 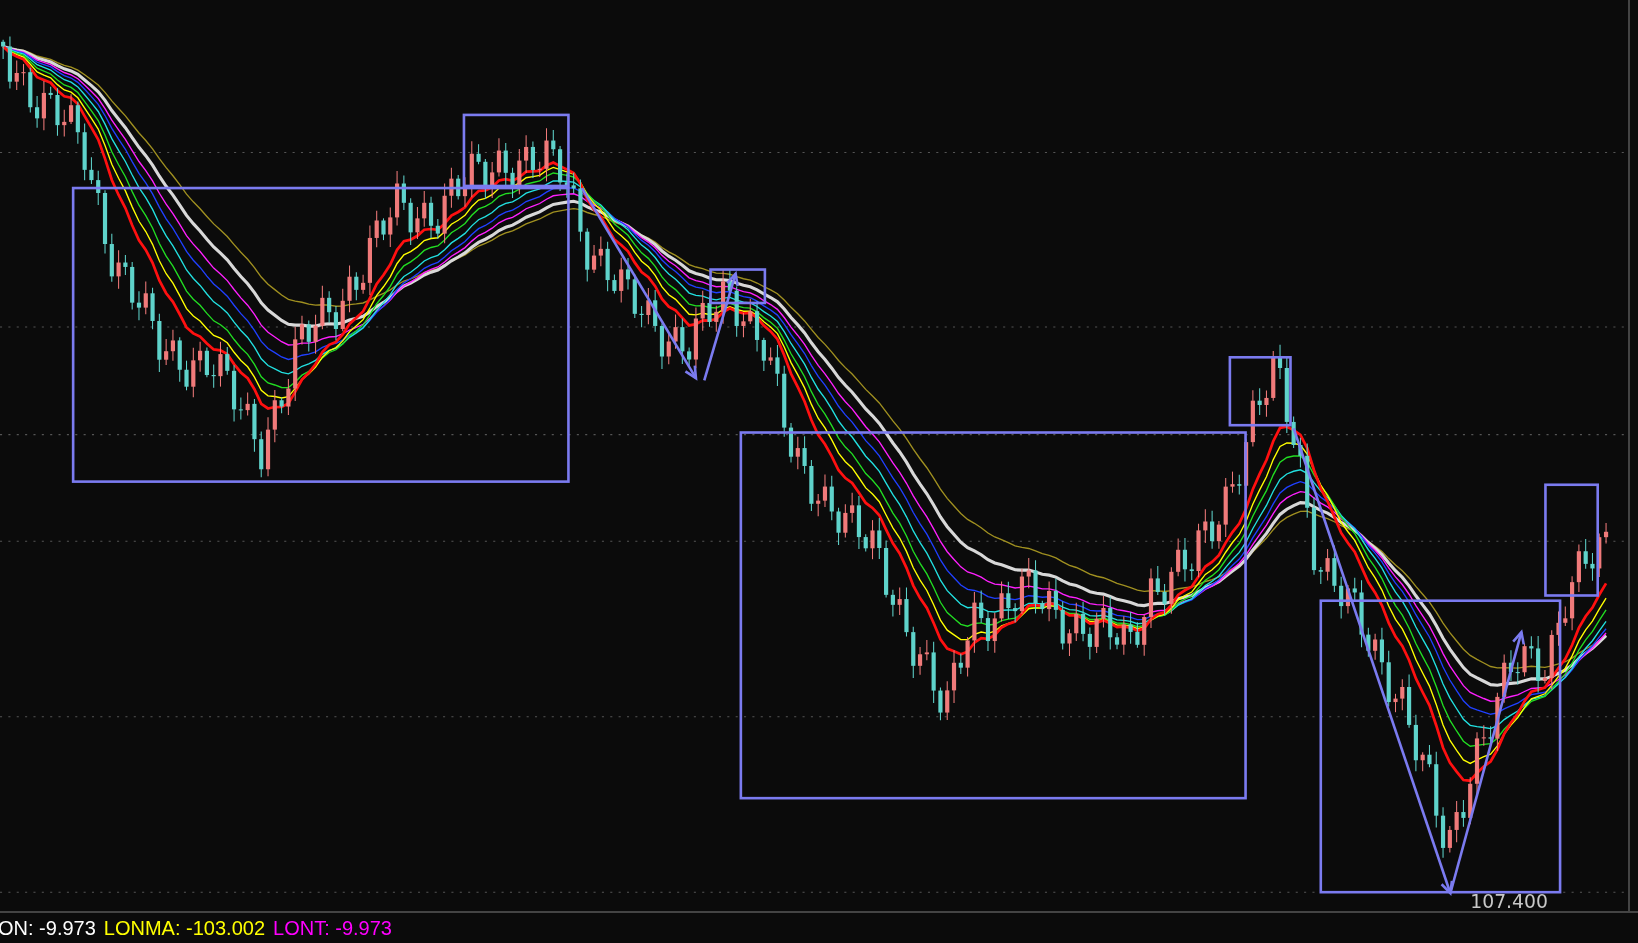 What do you see at coordinates (184, 928) in the screenshot?
I see `indicator-value: LONMA: -103.002` at bounding box center [184, 928].